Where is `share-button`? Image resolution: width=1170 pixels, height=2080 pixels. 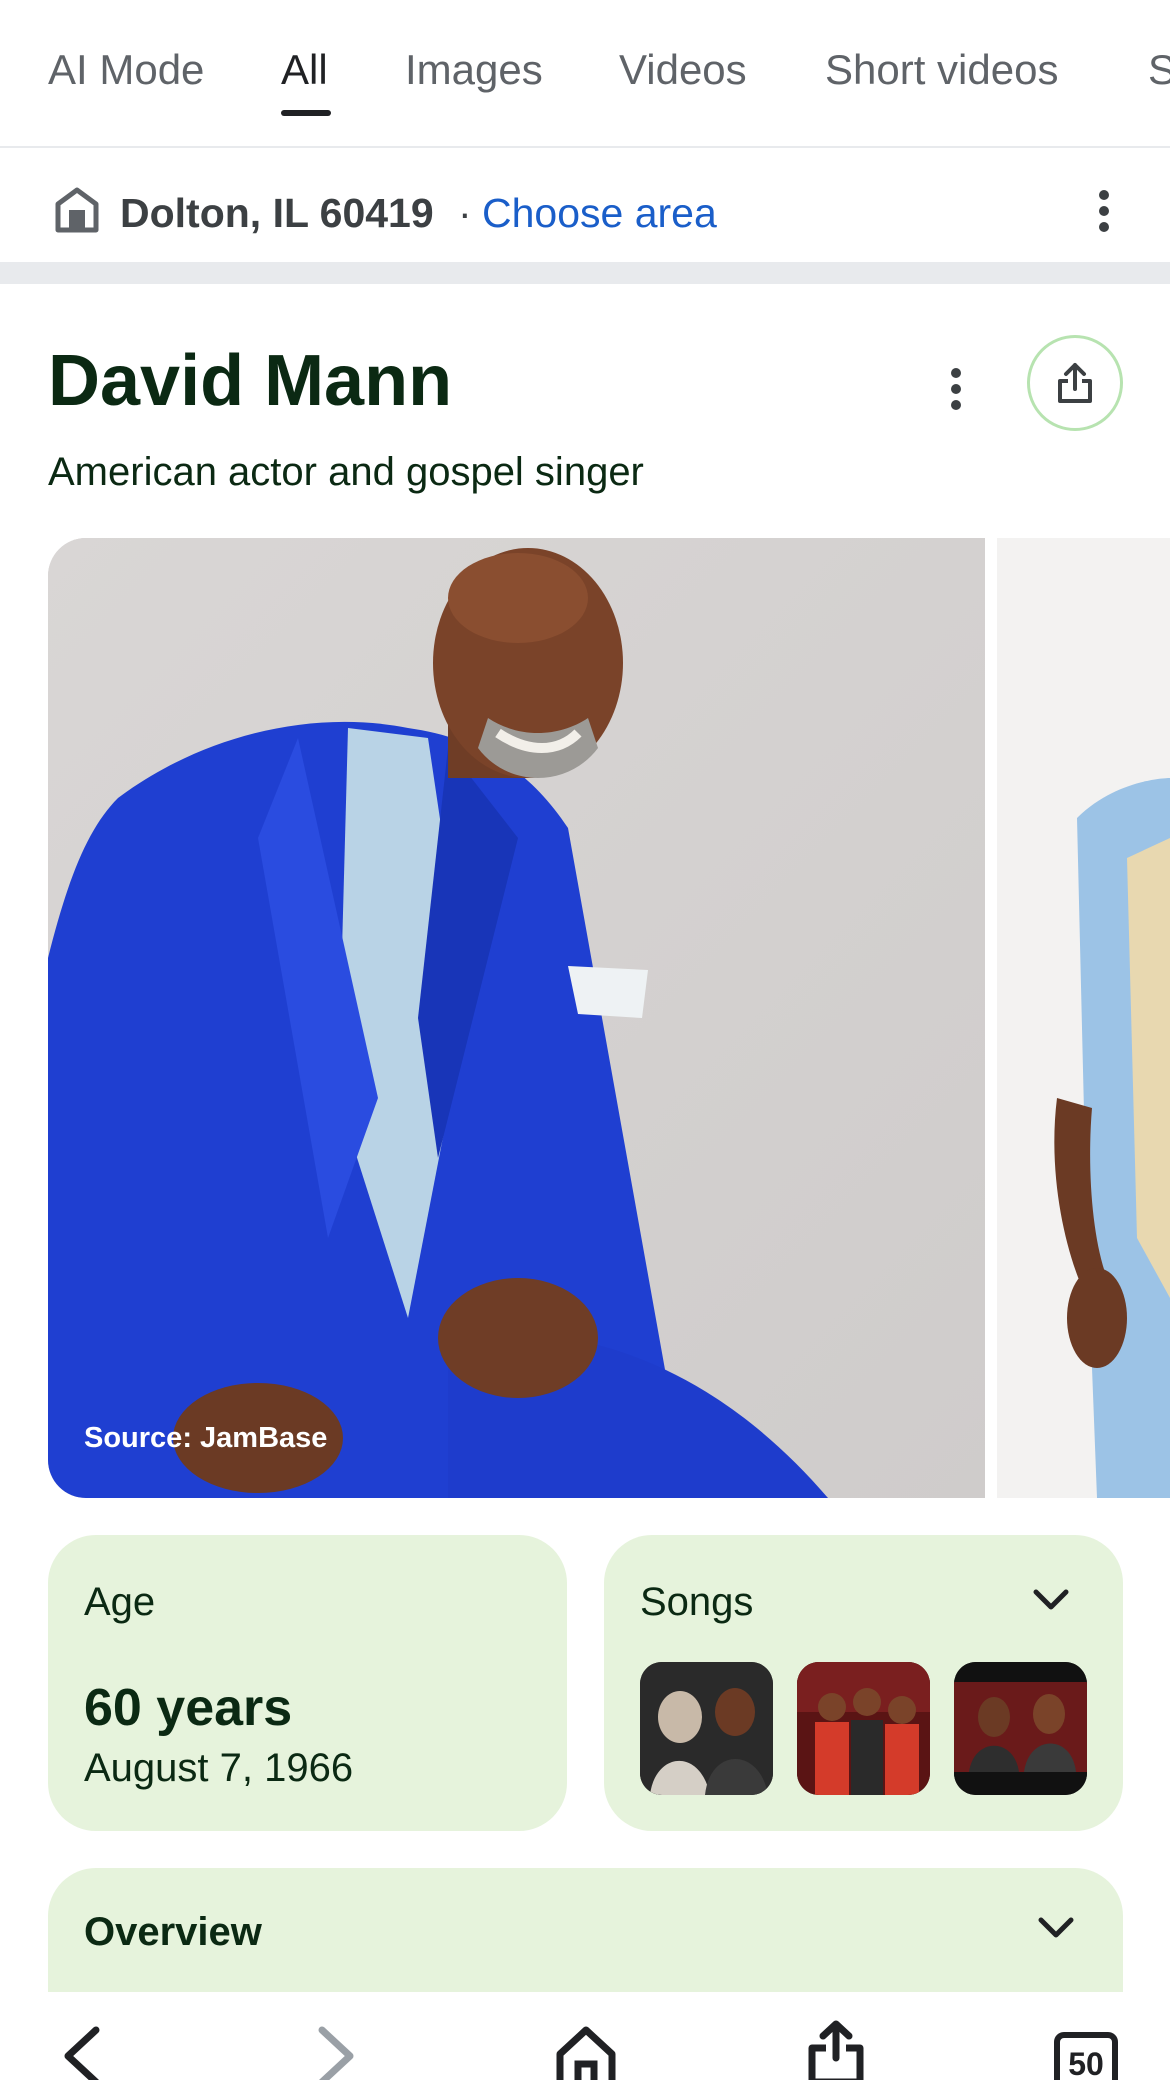
share-button is located at coordinates (1075, 383).